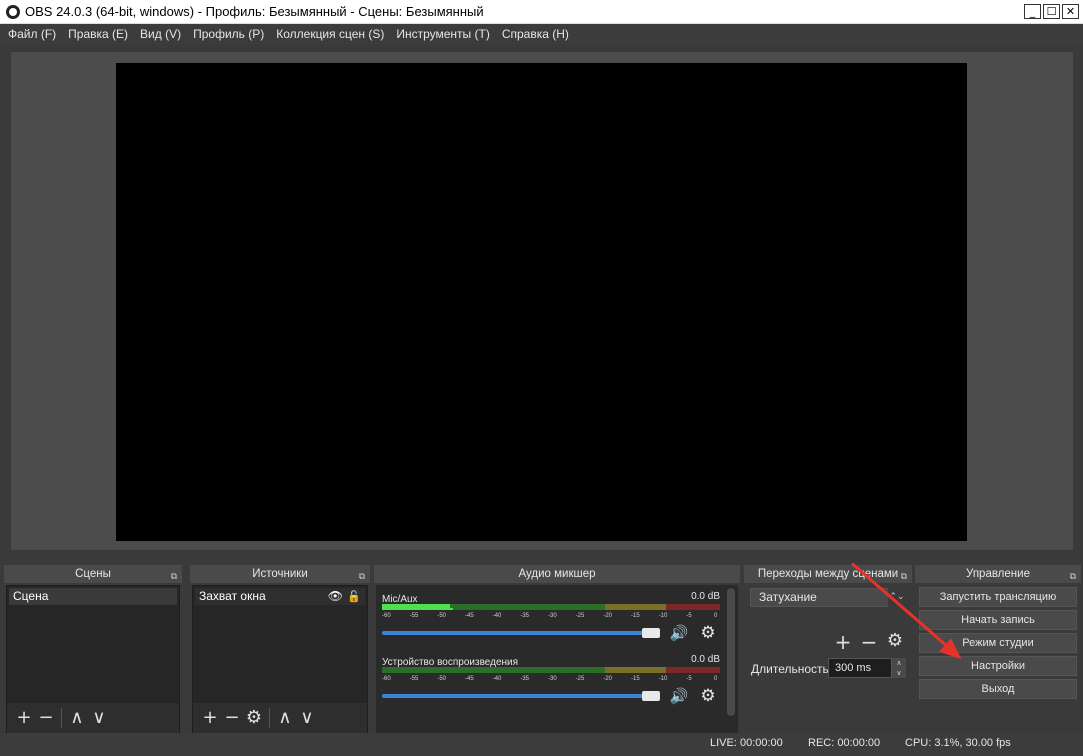  Describe the element at coordinates (335, 596) in the screenshot. I see `eye-icon: 👁` at that location.